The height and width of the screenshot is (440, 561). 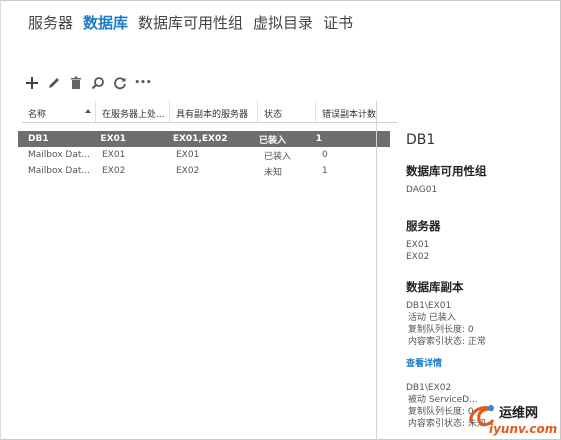 What do you see at coordinates (421, 140) in the screenshot?
I see `details-title: DB1` at bounding box center [421, 140].